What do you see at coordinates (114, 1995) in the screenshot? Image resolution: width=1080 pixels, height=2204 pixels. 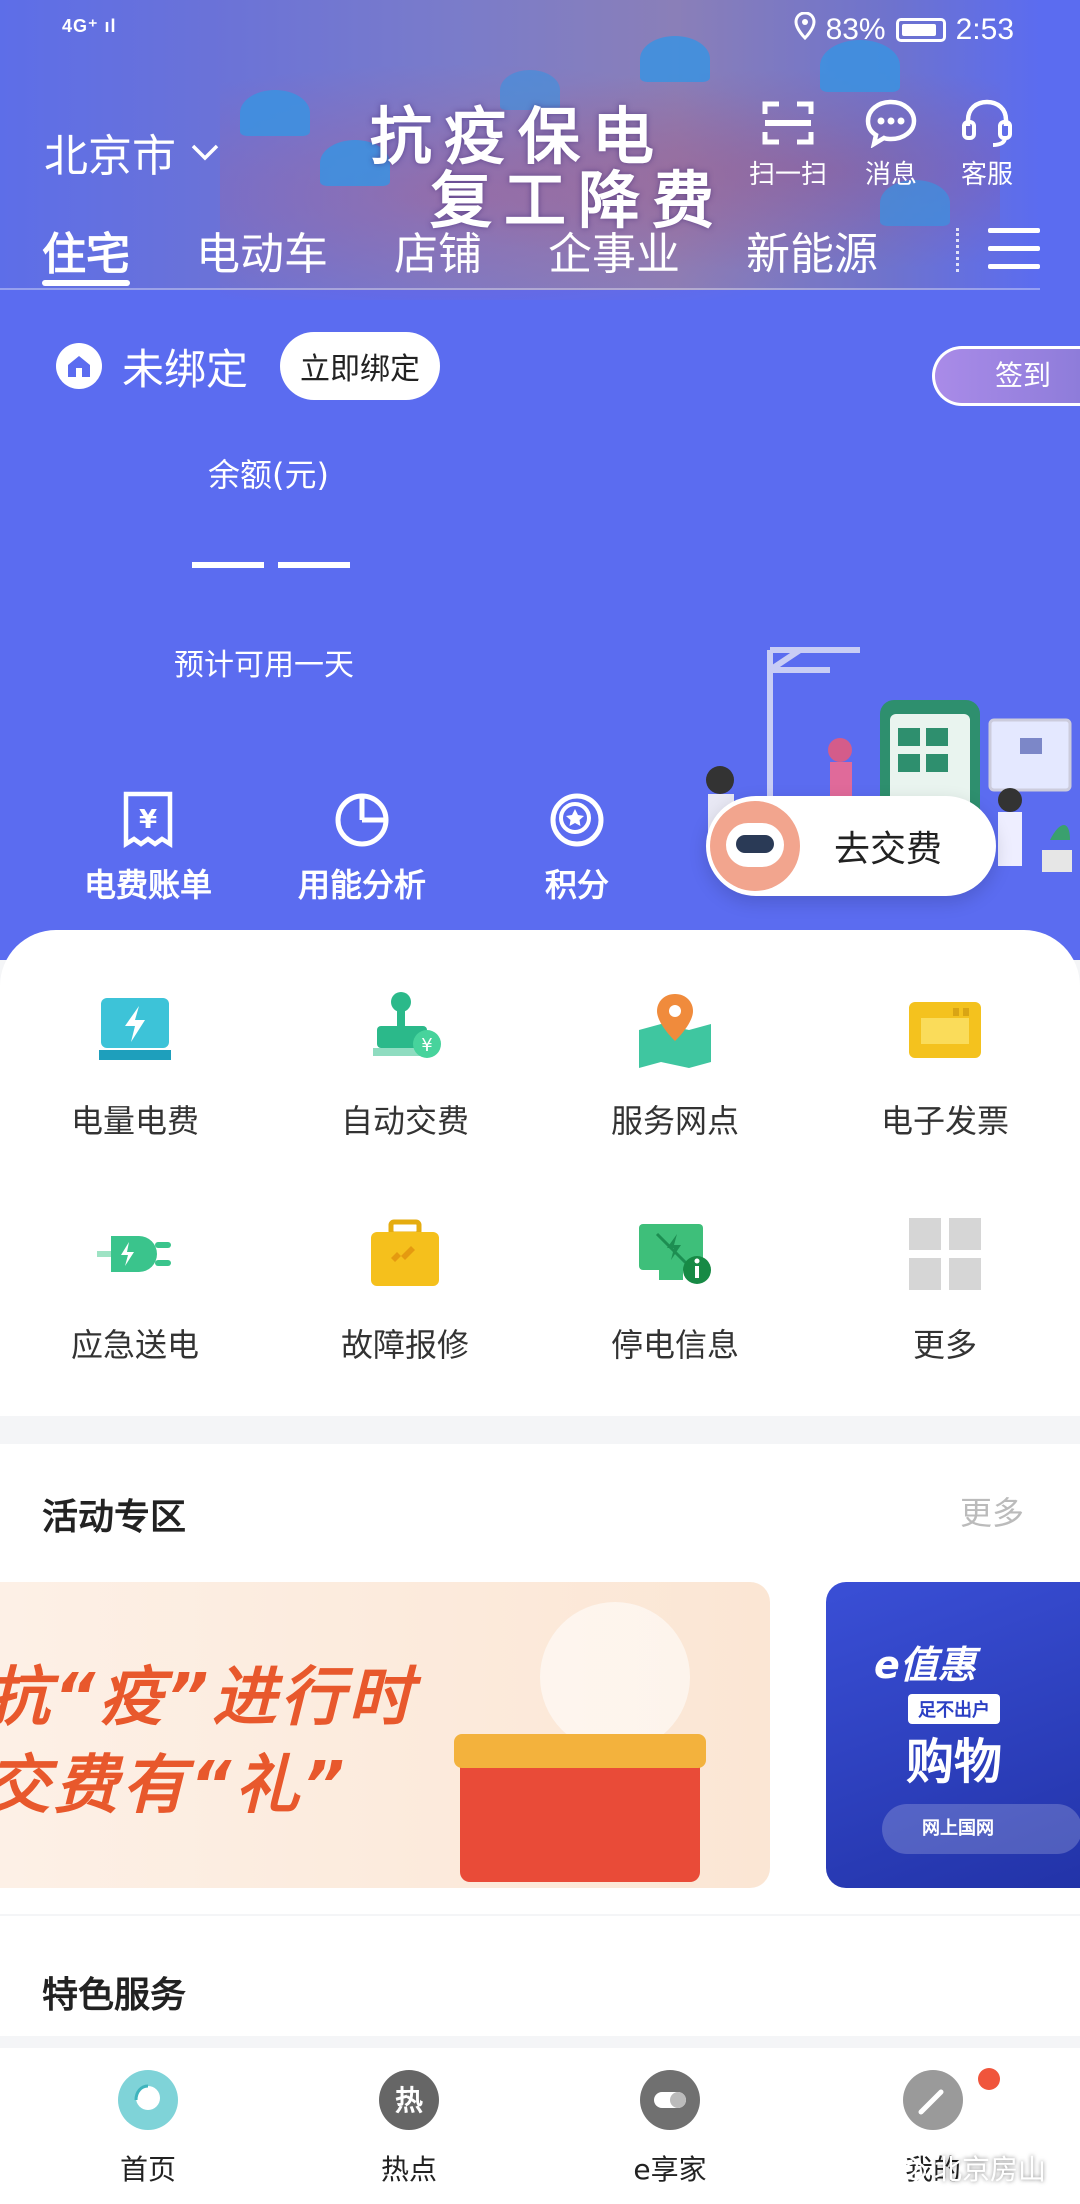 I see `special-services-title: 特色服务` at bounding box center [114, 1995].